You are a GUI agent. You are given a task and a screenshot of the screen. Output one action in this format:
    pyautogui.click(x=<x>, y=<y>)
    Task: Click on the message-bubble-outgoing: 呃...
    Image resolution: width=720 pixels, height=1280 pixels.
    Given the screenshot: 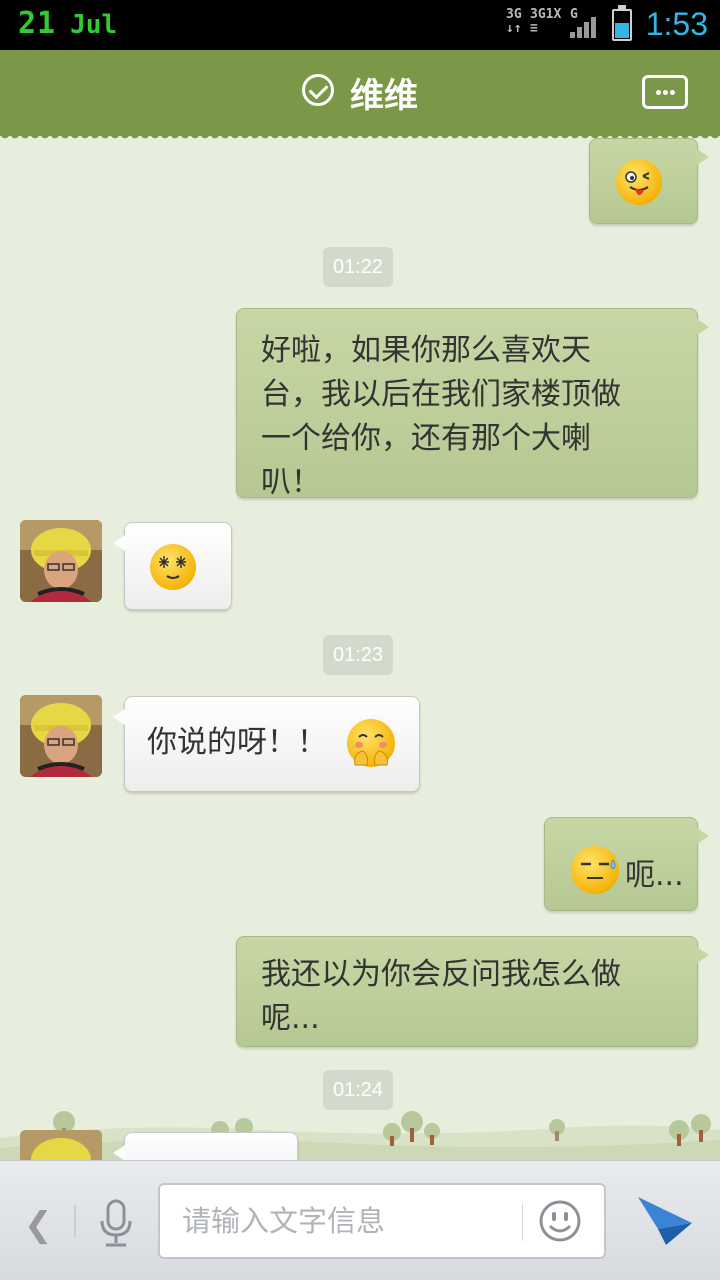 What is the action you would take?
    pyautogui.click(x=626, y=864)
    